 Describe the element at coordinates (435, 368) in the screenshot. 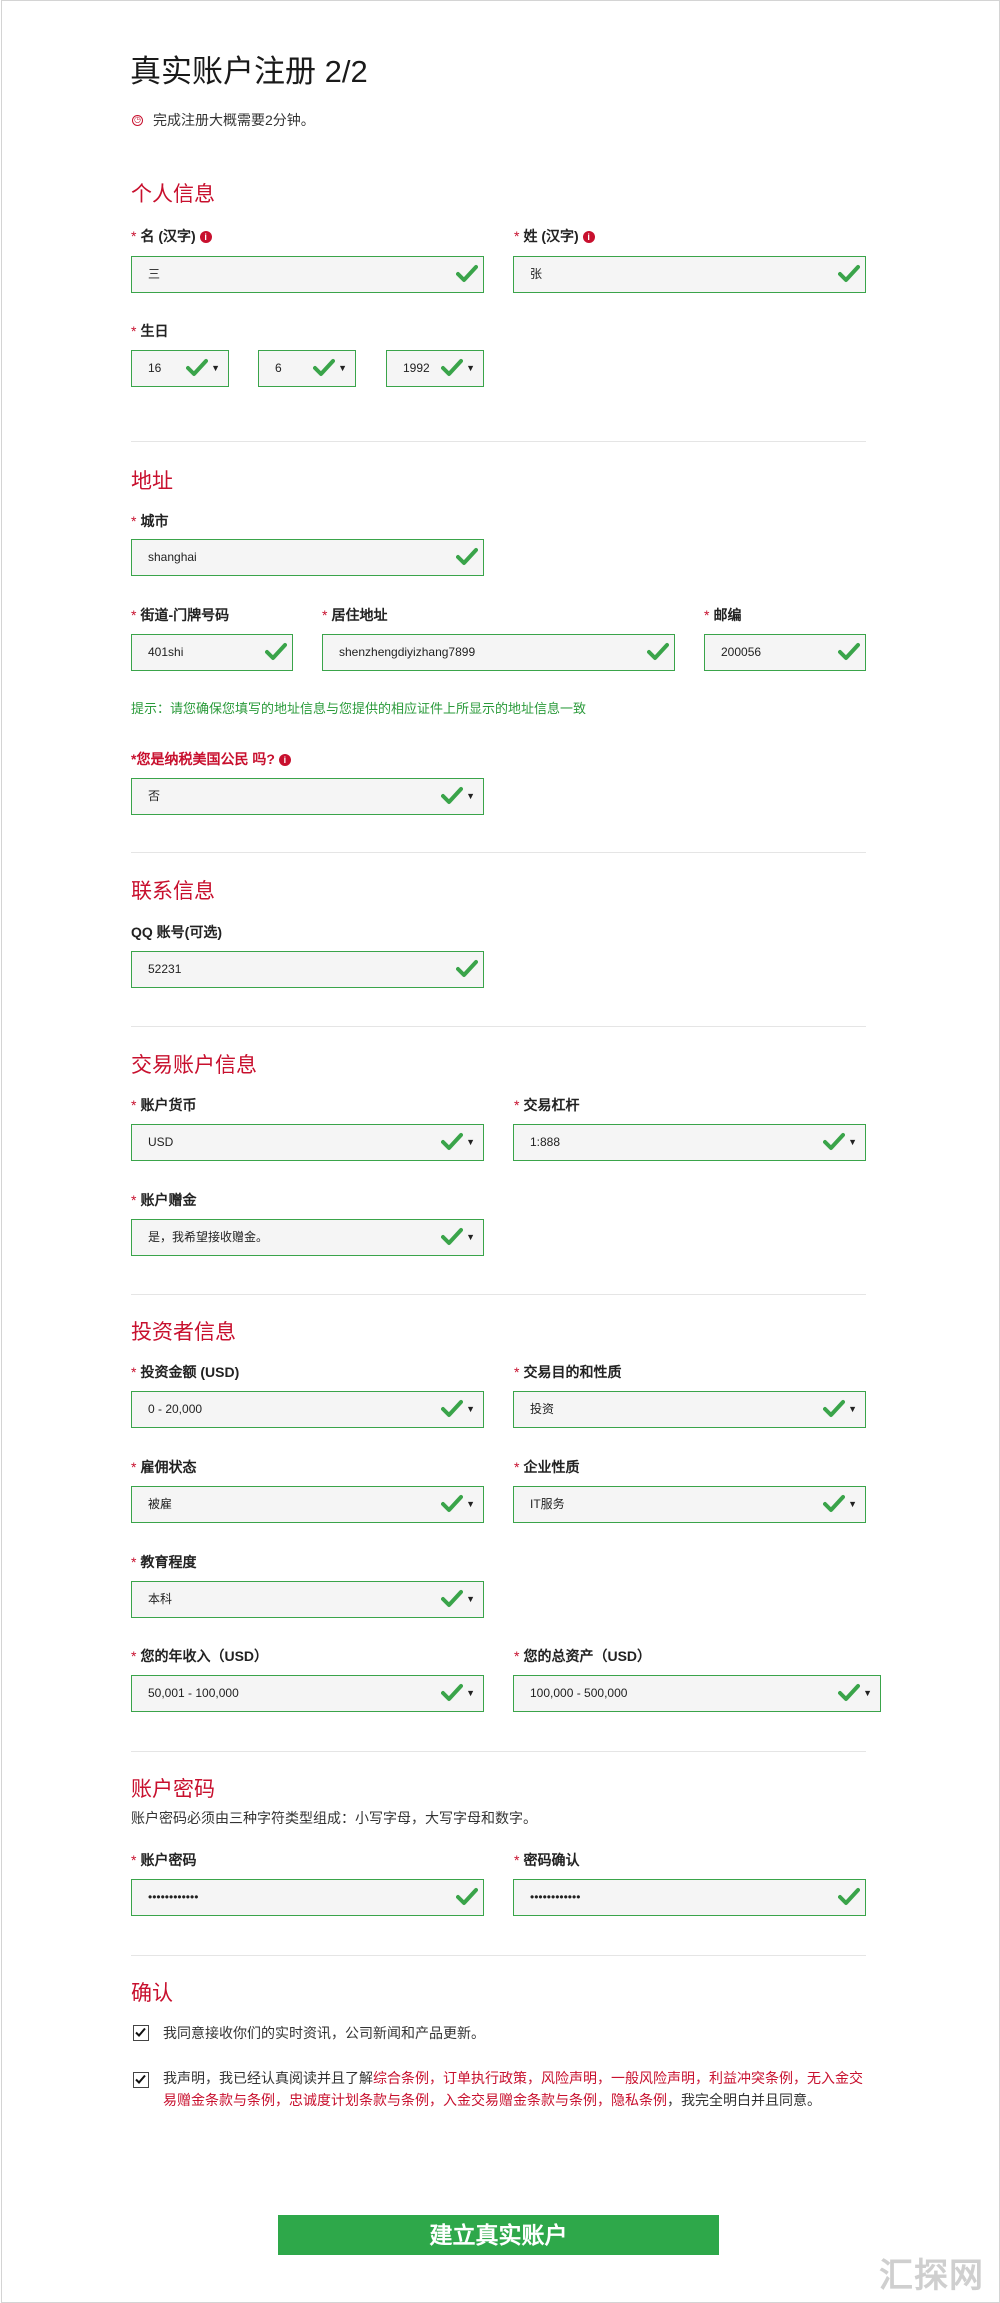

I see `birth-year-select: 1992 ▼` at that location.